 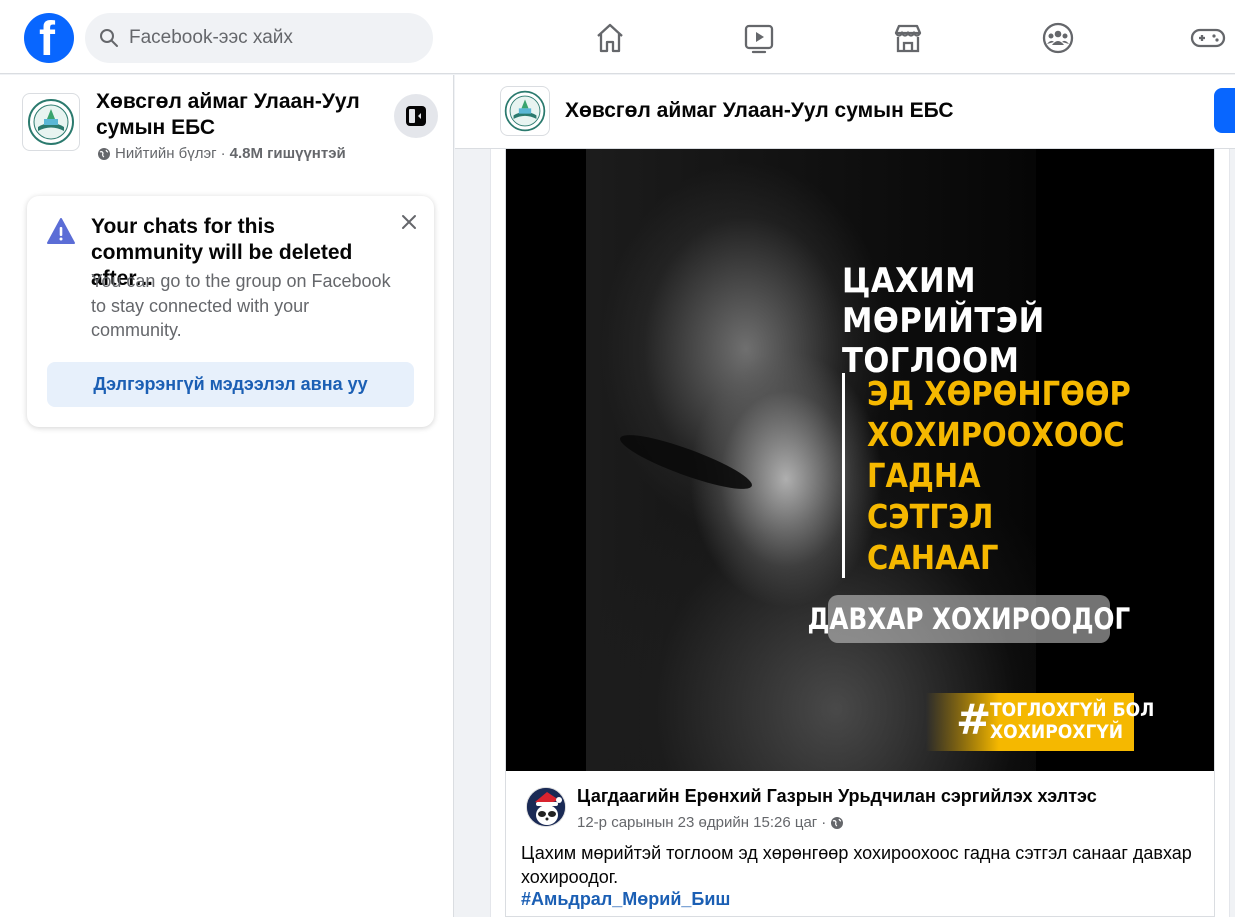 I want to click on image-hashtag-text: ТОГЛОХГҮЙ БОЛ ХОХИРОХГҮЙ, so click(x=1072, y=721).